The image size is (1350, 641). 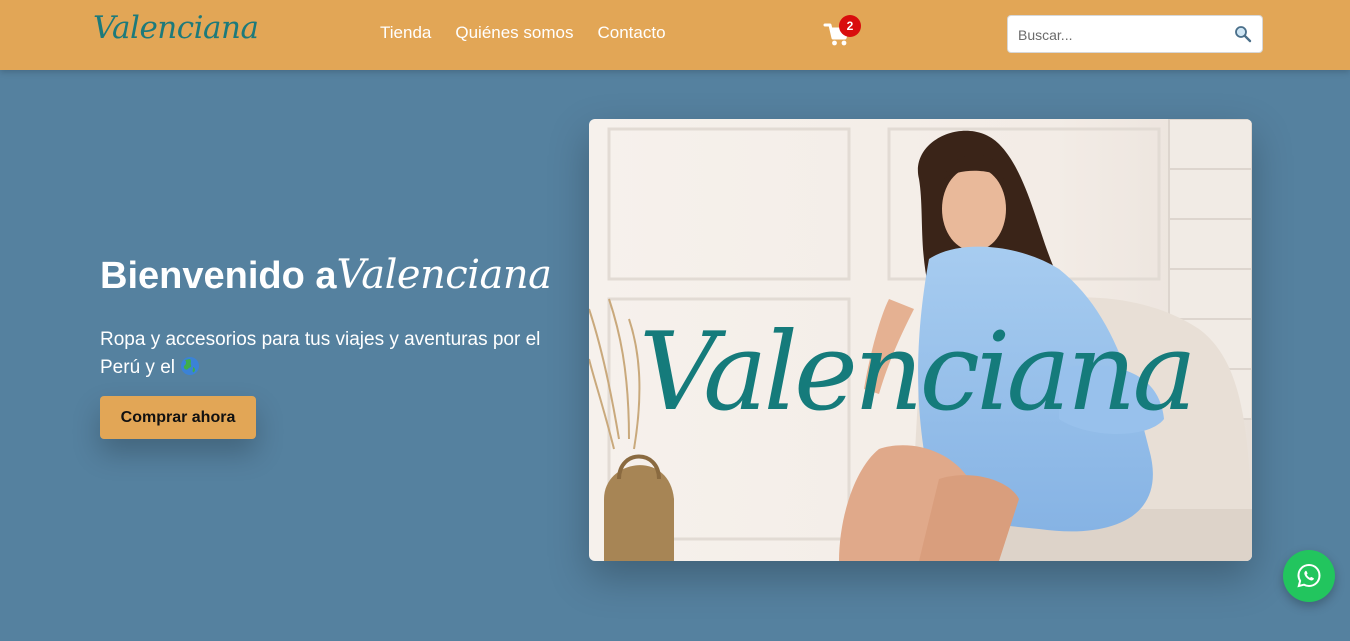 What do you see at coordinates (218, 276) in the screenshot?
I see `hero-title-prefix: Bienvenido a` at bounding box center [218, 276].